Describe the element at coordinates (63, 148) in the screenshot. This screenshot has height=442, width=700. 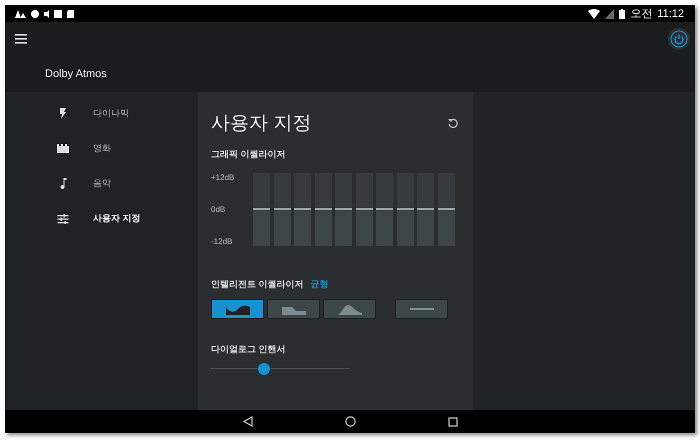
I see `clapperboard-icon` at that location.